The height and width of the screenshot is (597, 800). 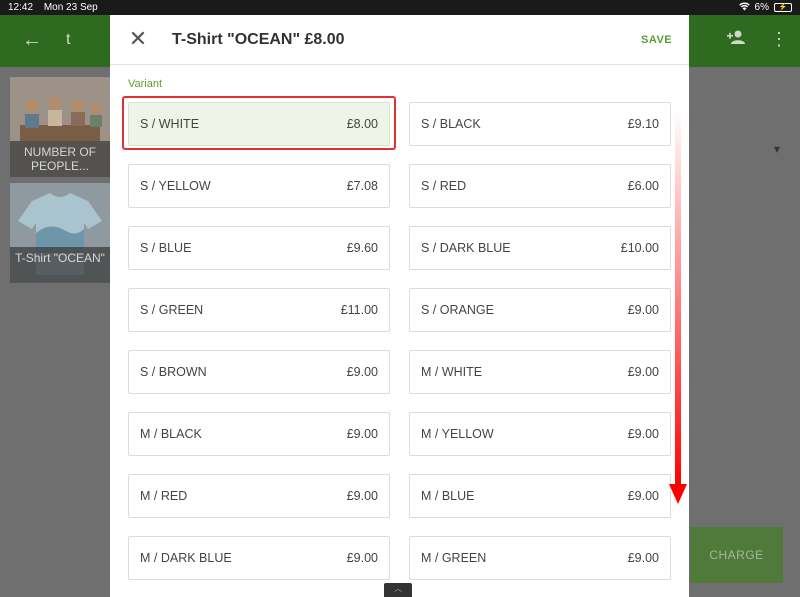 I want to click on variant-name: M / GREEN, so click(x=454, y=558).